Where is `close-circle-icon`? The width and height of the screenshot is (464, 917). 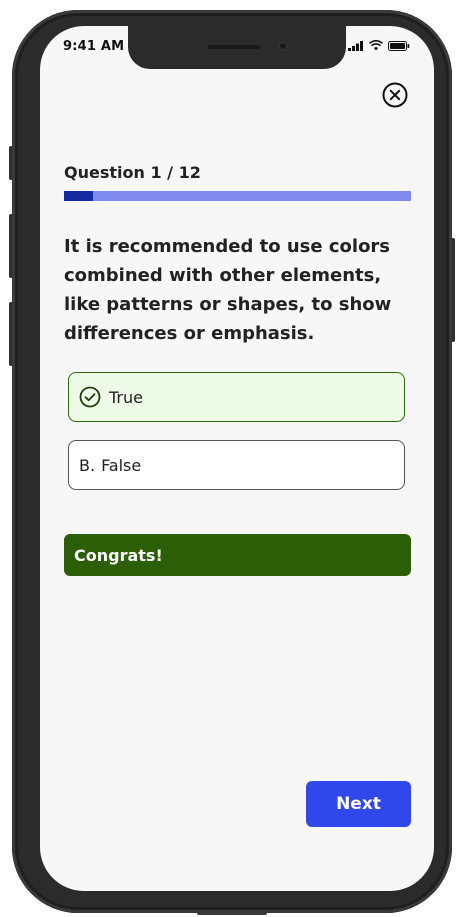 close-circle-icon is located at coordinates (395, 95).